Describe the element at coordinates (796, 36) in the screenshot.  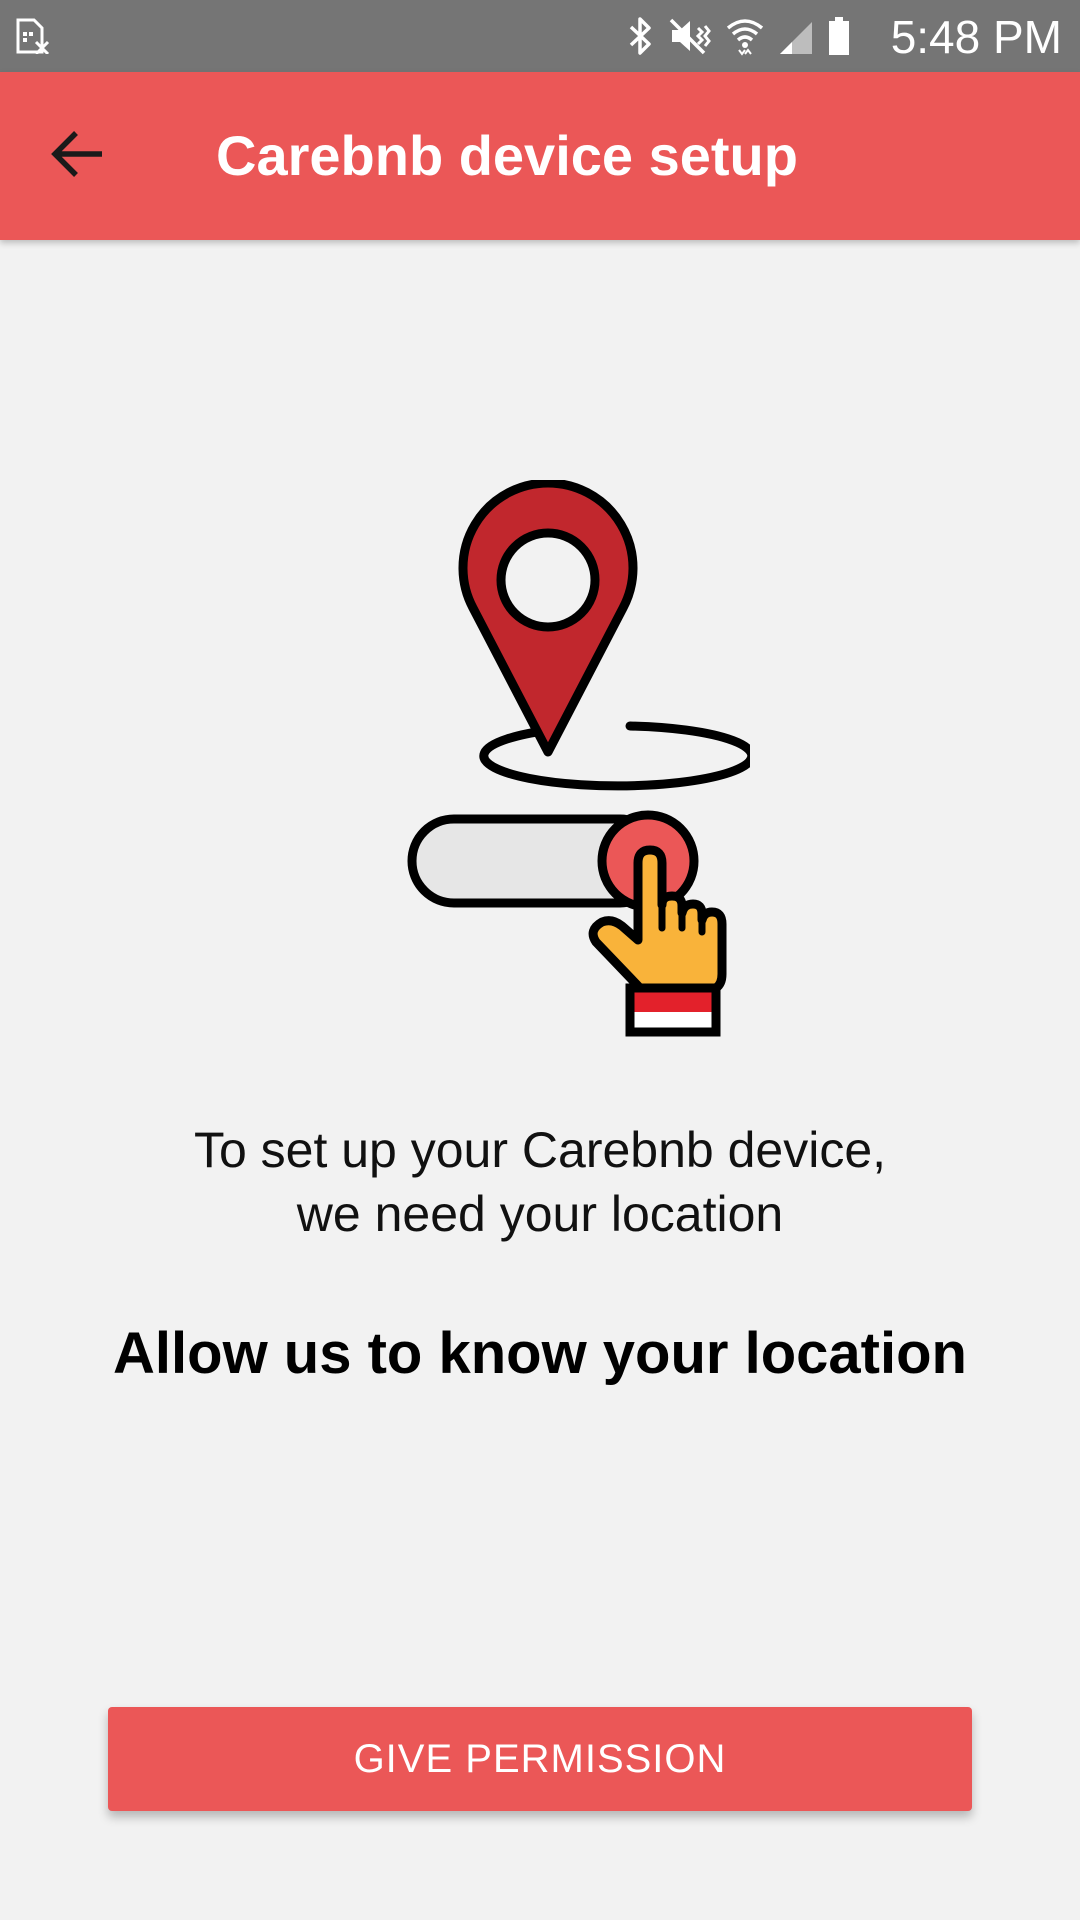
I see `cell-signal-icon` at that location.